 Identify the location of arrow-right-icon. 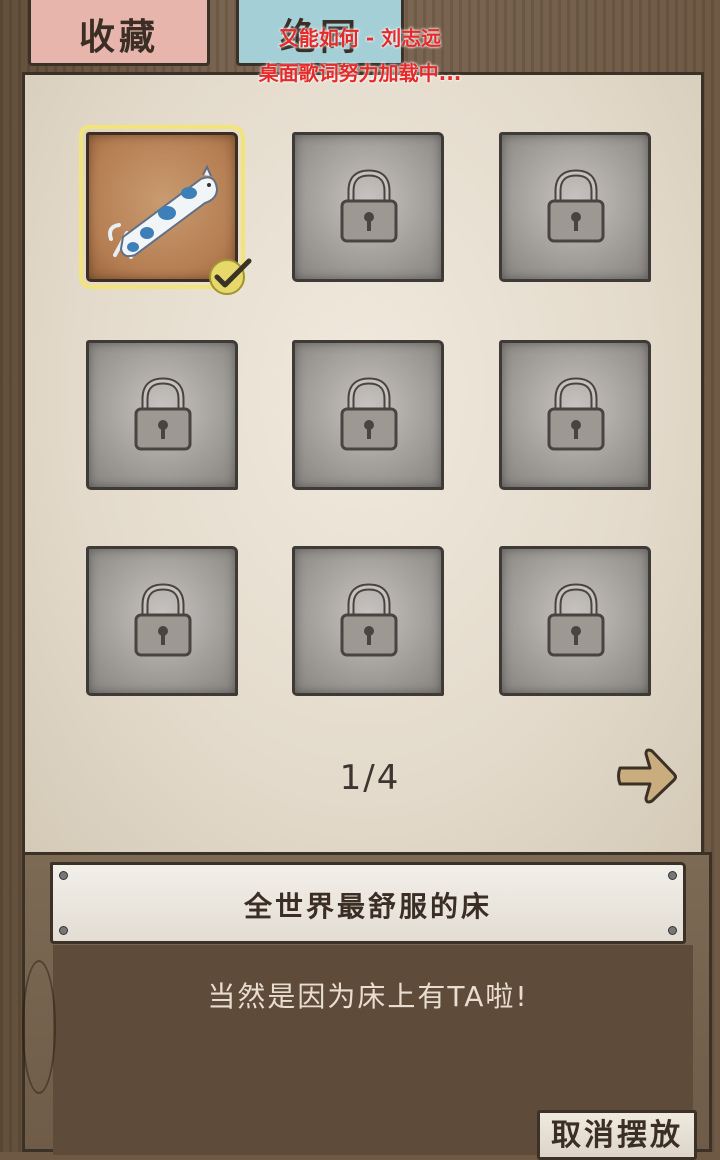
(647, 776).